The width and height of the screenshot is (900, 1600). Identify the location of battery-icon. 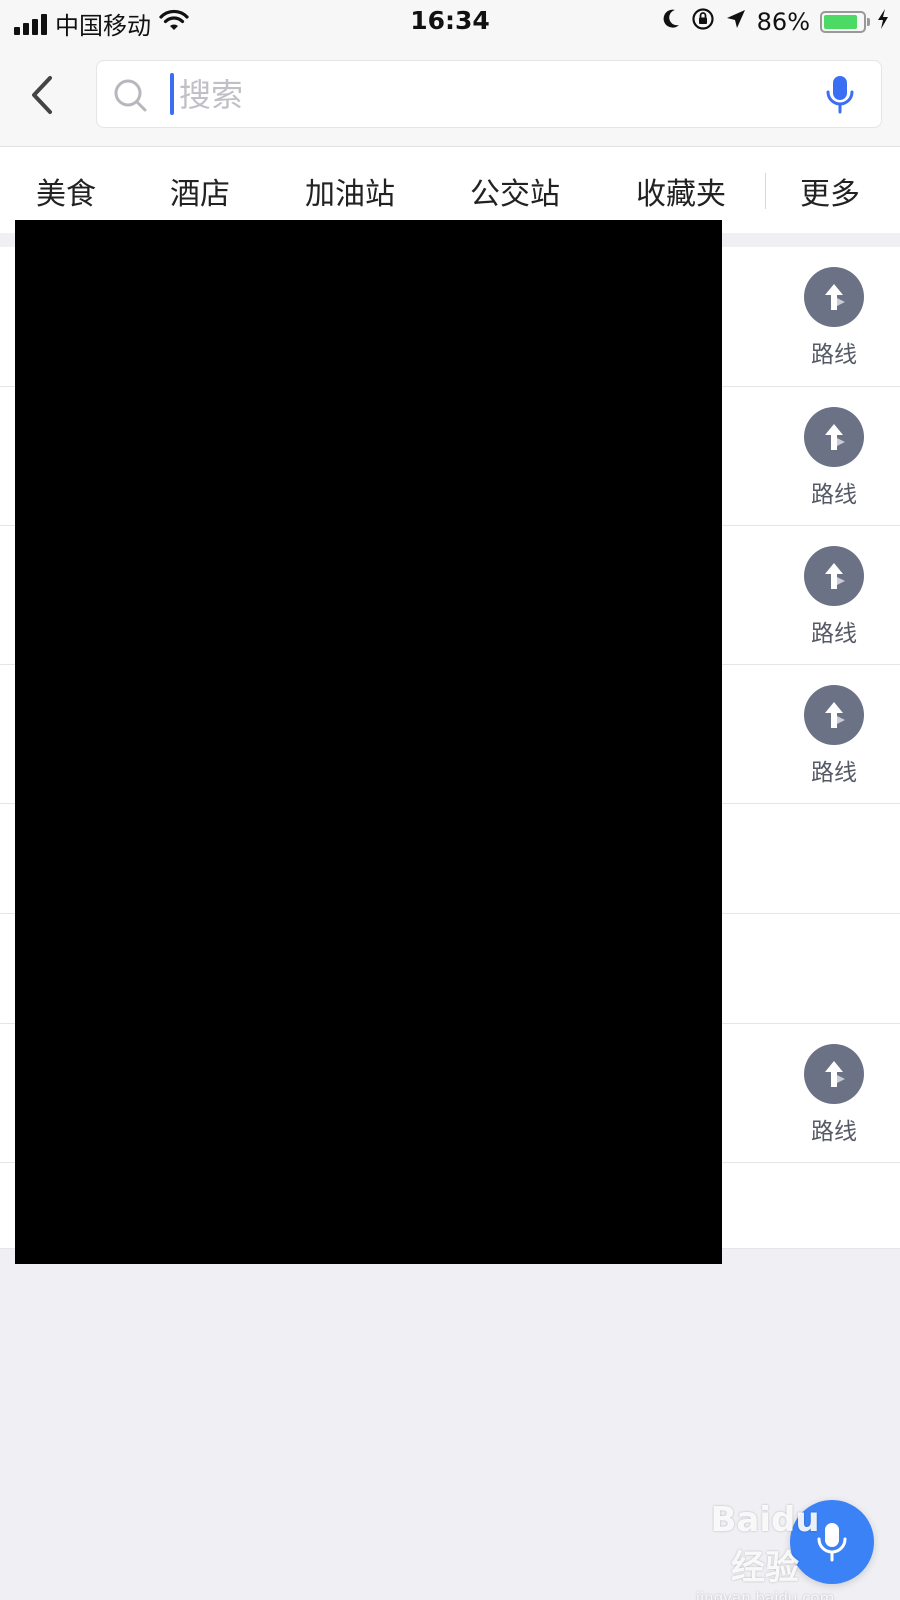
(845, 22).